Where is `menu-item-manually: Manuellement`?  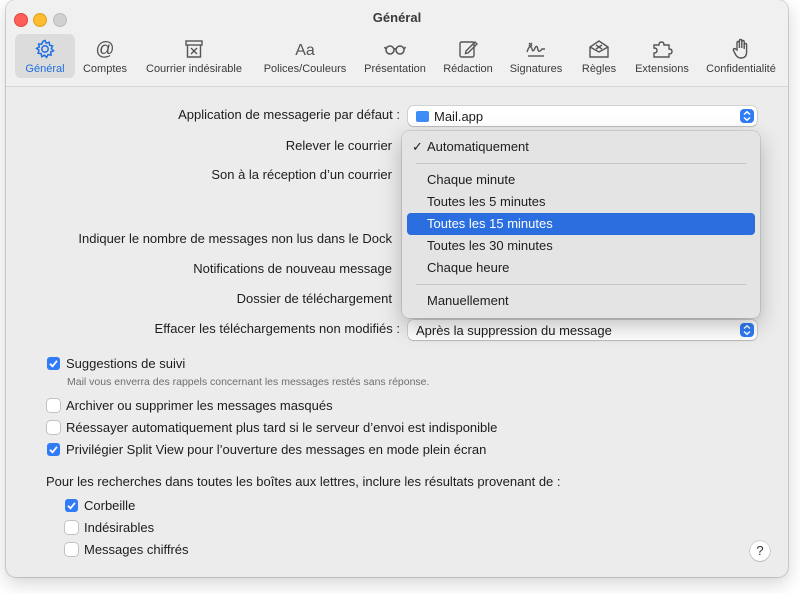
menu-item-manually: Manuellement is located at coordinates (581, 301).